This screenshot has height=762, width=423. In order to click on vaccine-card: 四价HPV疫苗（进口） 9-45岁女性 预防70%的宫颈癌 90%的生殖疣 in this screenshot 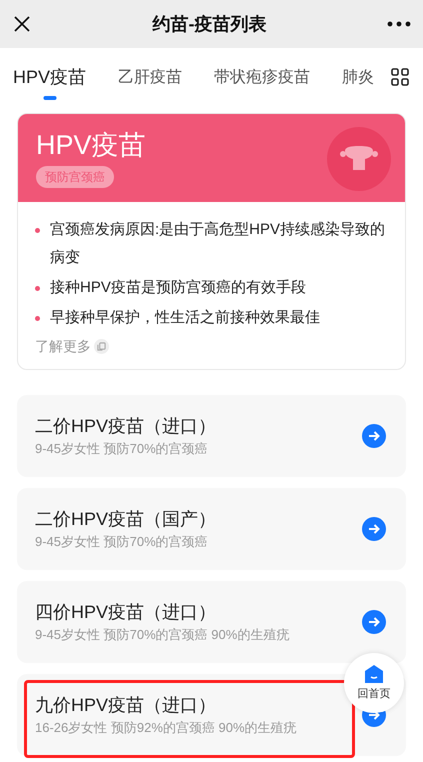, I will do `click(211, 622)`.